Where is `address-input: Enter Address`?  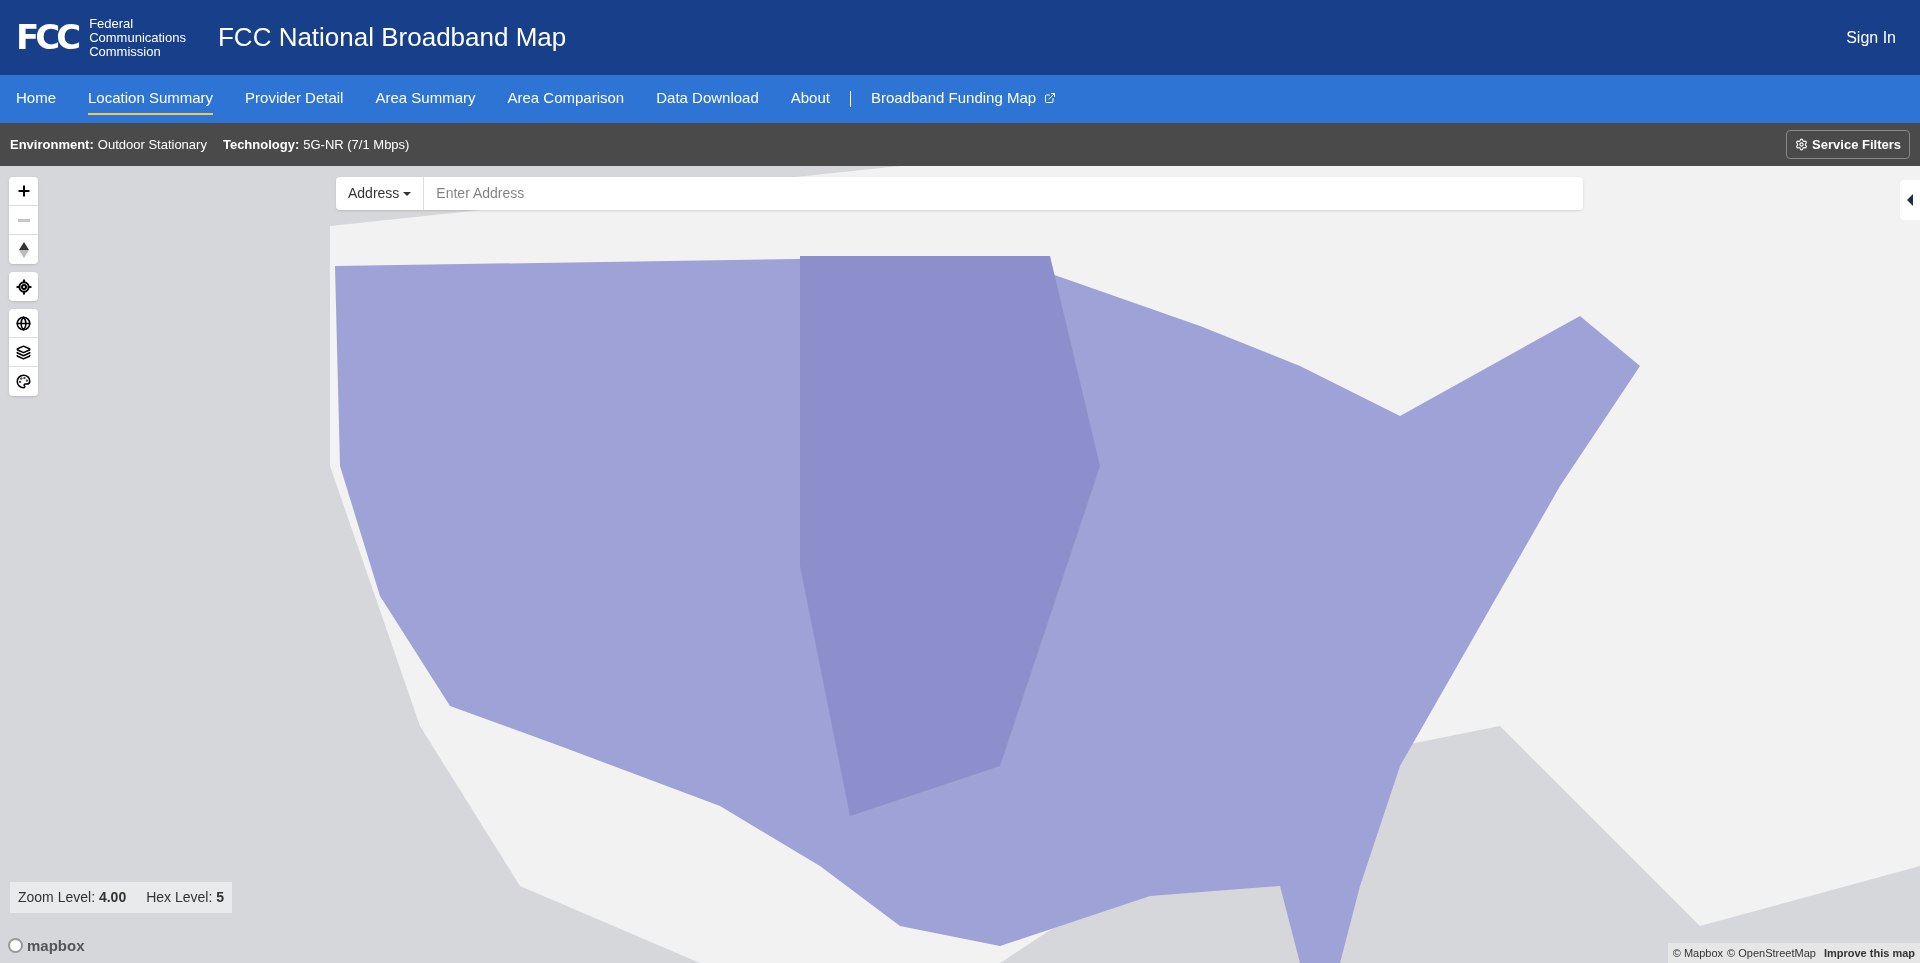 address-input: Enter Address is located at coordinates (1003, 193).